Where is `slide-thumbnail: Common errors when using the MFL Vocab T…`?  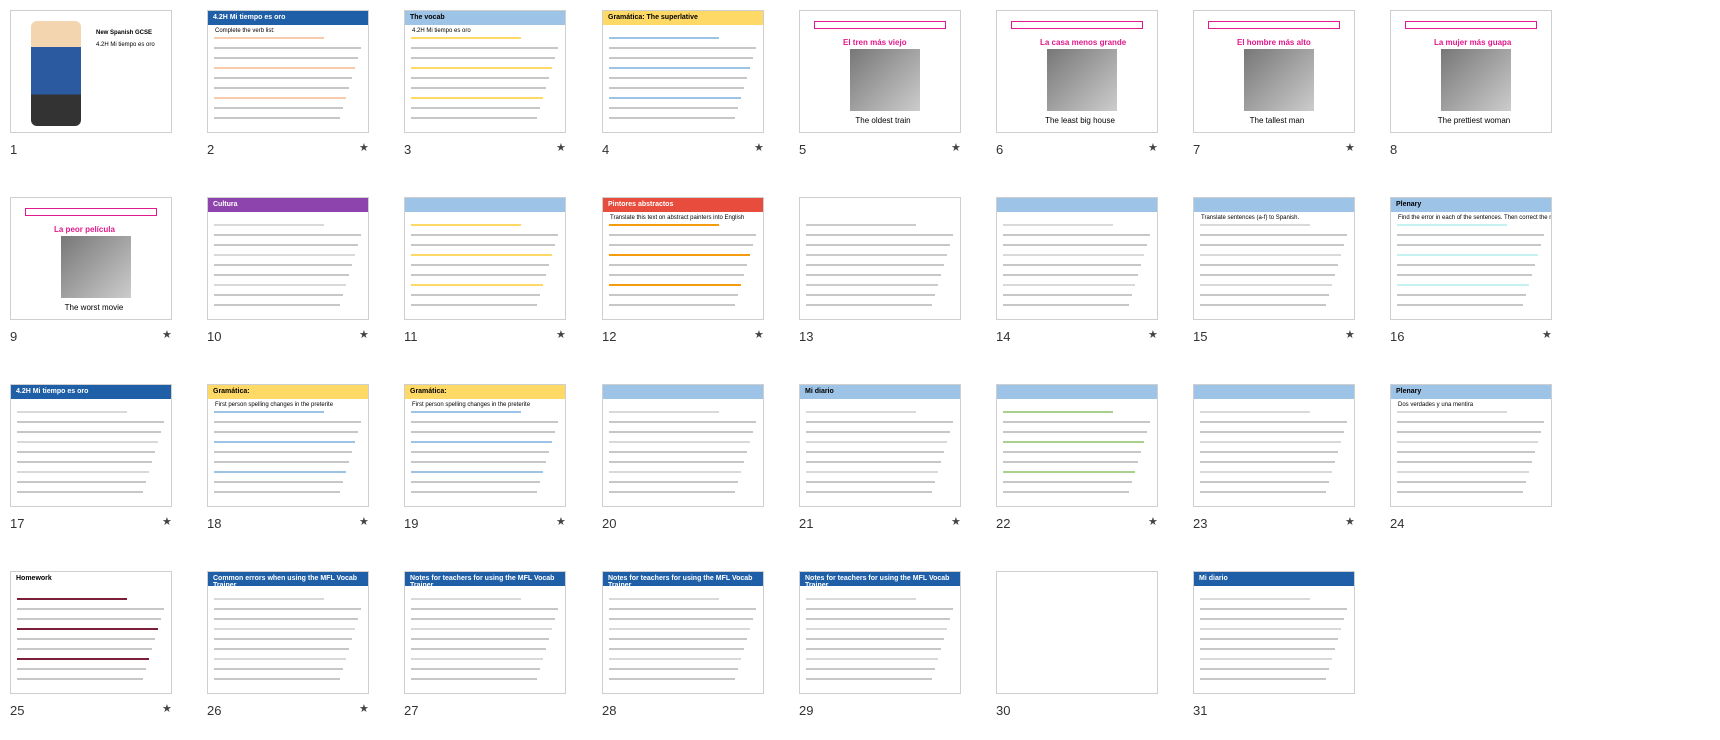
slide-thumbnail: Common errors when using the MFL Vocab T… is located at coordinates (288, 632).